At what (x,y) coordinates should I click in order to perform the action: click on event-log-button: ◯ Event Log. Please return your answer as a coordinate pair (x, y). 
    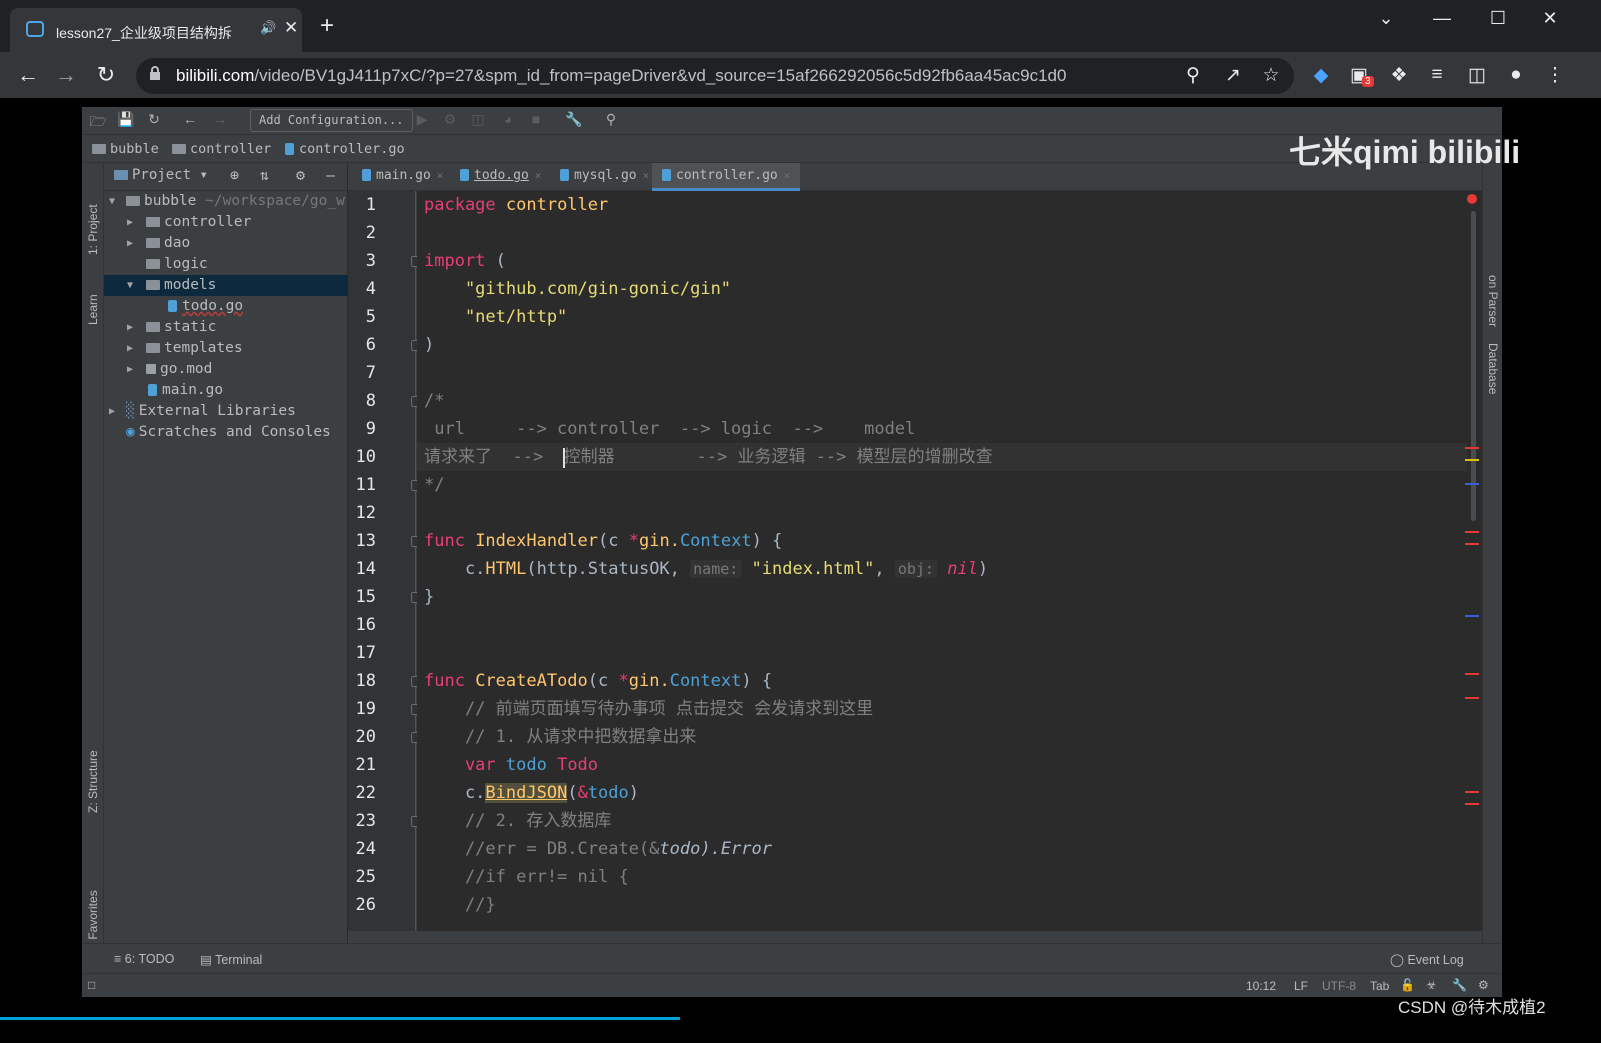
    Looking at the image, I should click on (1427, 959).